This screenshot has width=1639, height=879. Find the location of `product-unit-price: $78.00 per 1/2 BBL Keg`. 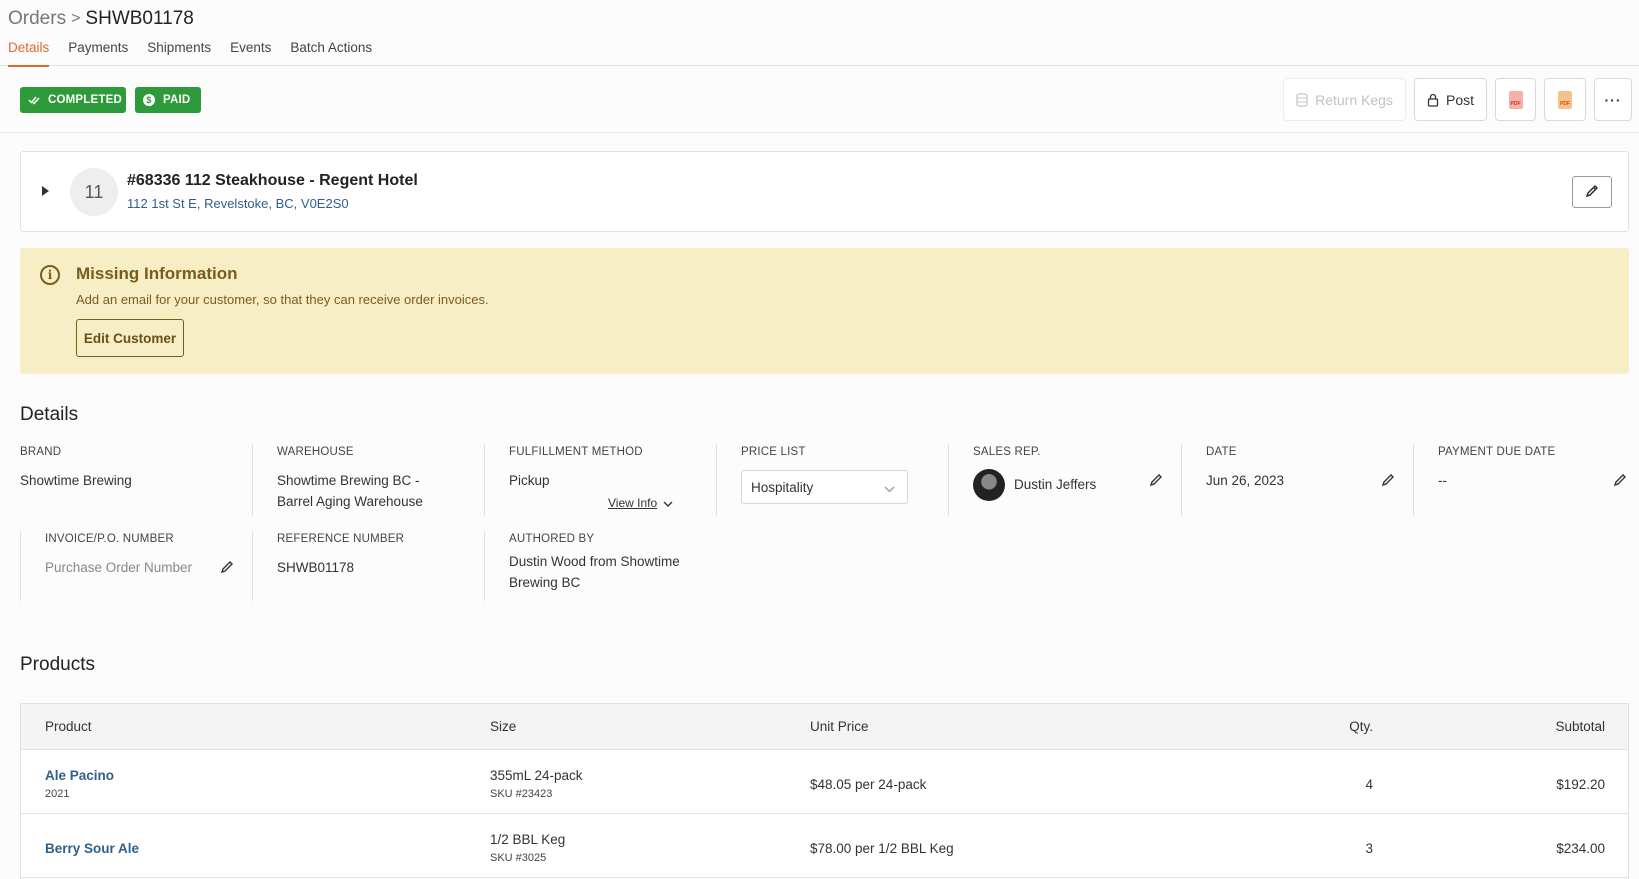

product-unit-price: $78.00 per 1/2 BBL Keg is located at coordinates (882, 848).